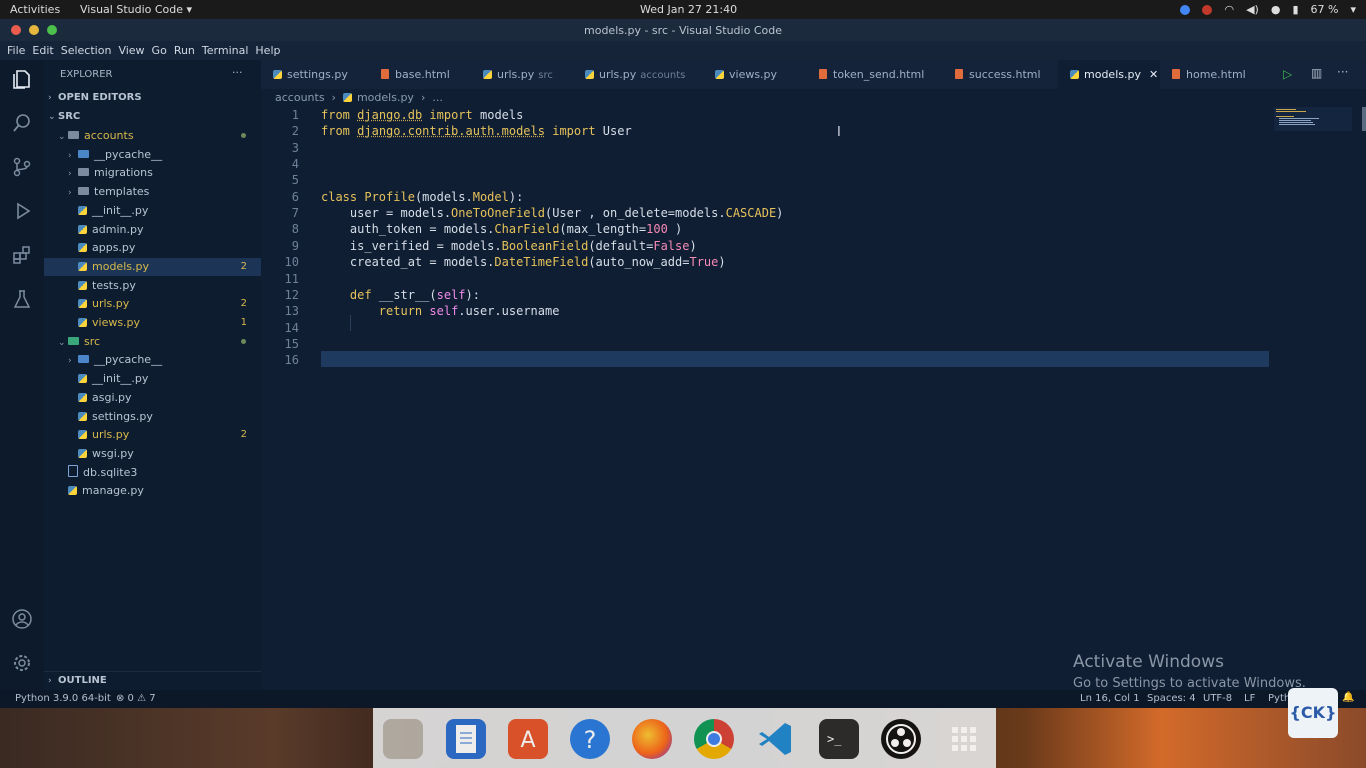  What do you see at coordinates (901, 739) in the screenshot?
I see `obs-icon` at bounding box center [901, 739].